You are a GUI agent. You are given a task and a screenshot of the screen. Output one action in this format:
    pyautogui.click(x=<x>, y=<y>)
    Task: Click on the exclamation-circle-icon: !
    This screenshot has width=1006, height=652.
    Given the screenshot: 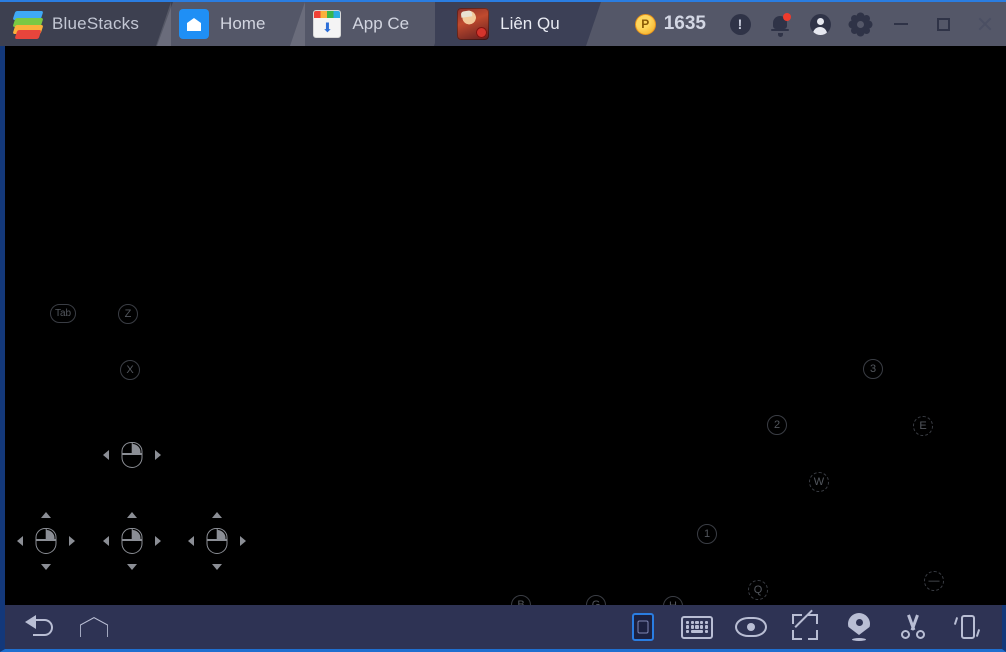 What is the action you would take?
    pyautogui.click(x=740, y=24)
    